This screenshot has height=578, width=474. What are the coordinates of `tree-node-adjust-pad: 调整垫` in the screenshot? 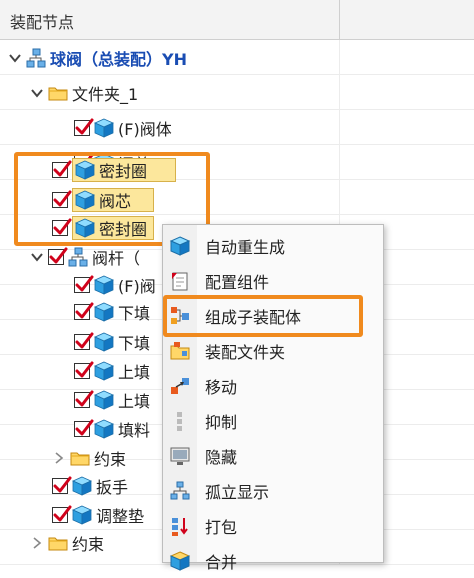 It's located at (98, 515).